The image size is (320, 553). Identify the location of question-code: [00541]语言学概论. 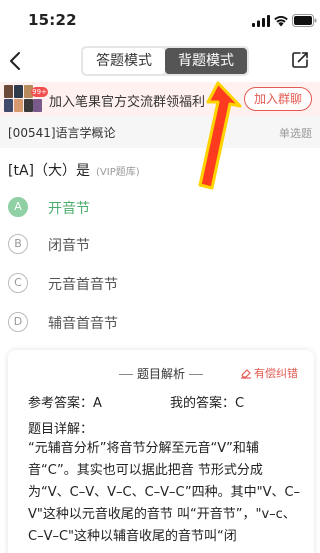
(62, 133).